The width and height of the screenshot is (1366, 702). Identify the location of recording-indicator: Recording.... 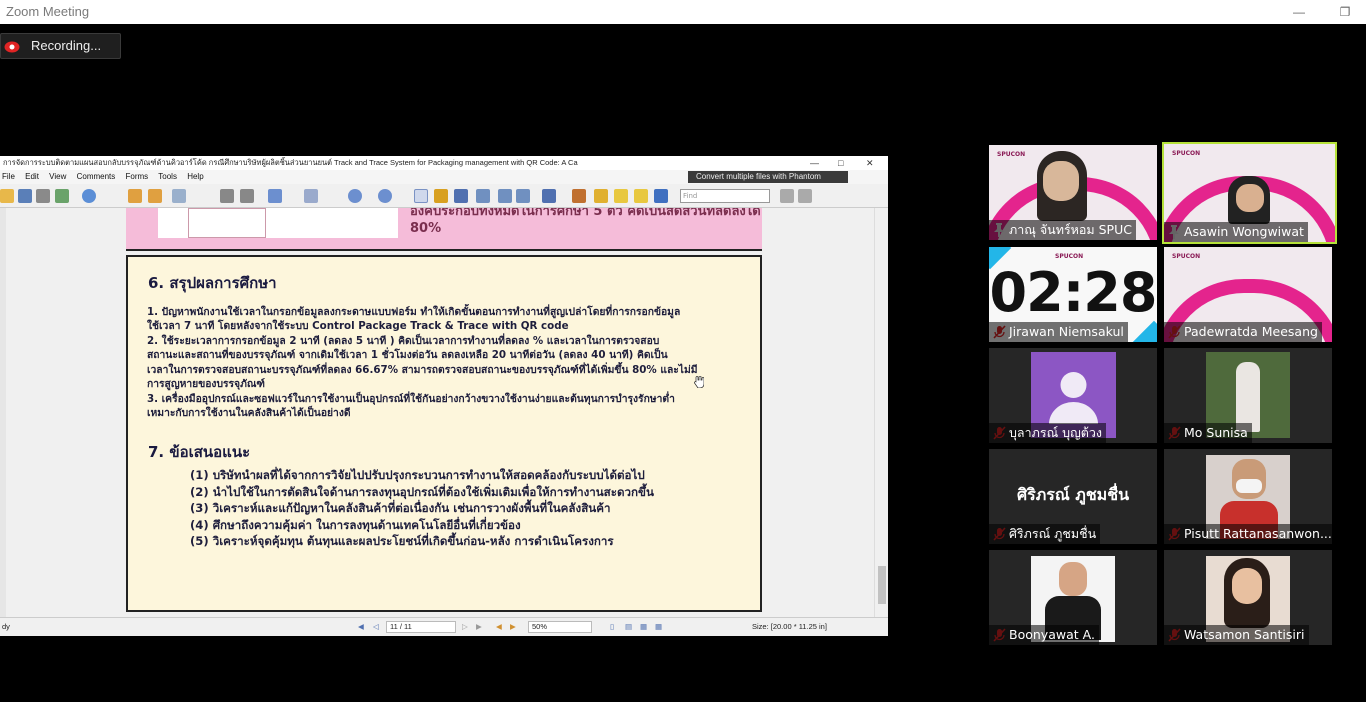
(60, 46).